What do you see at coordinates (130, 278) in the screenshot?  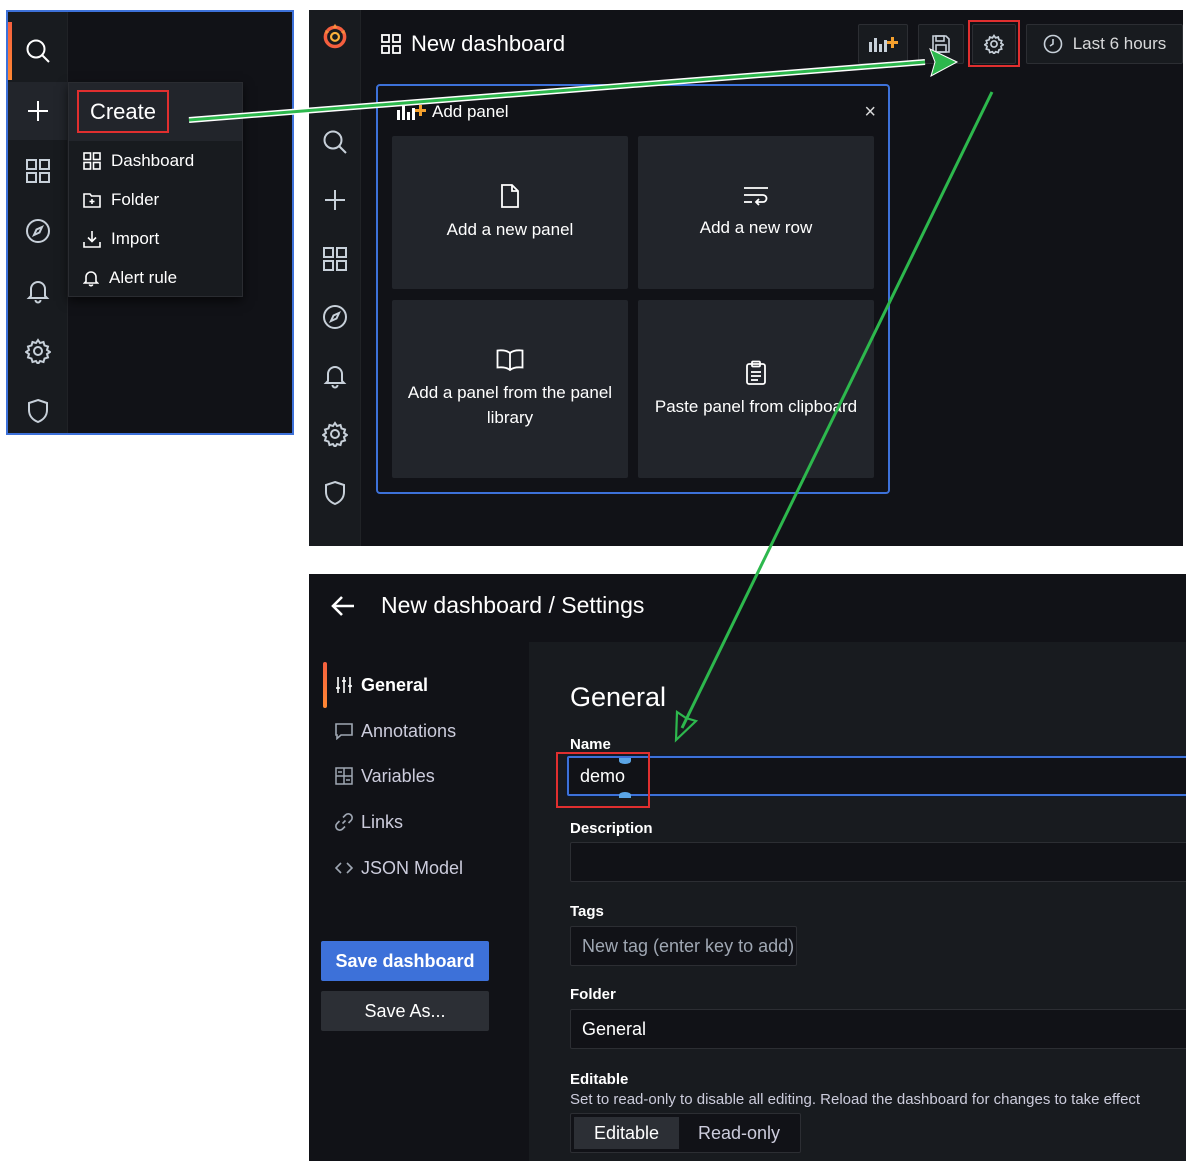 I see `menu-item-alert-rule: Alert rule` at bounding box center [130, 278].